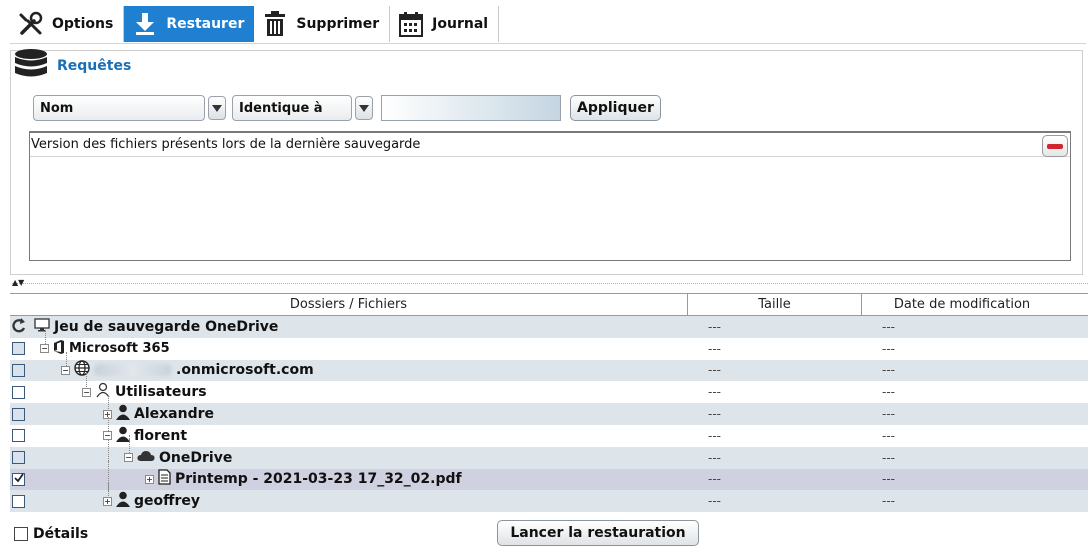 The image size is (1088, 550). Describe the element at coordinates (546, 66) in the screenshot. I see `queries-header: Requêtes` at that location.